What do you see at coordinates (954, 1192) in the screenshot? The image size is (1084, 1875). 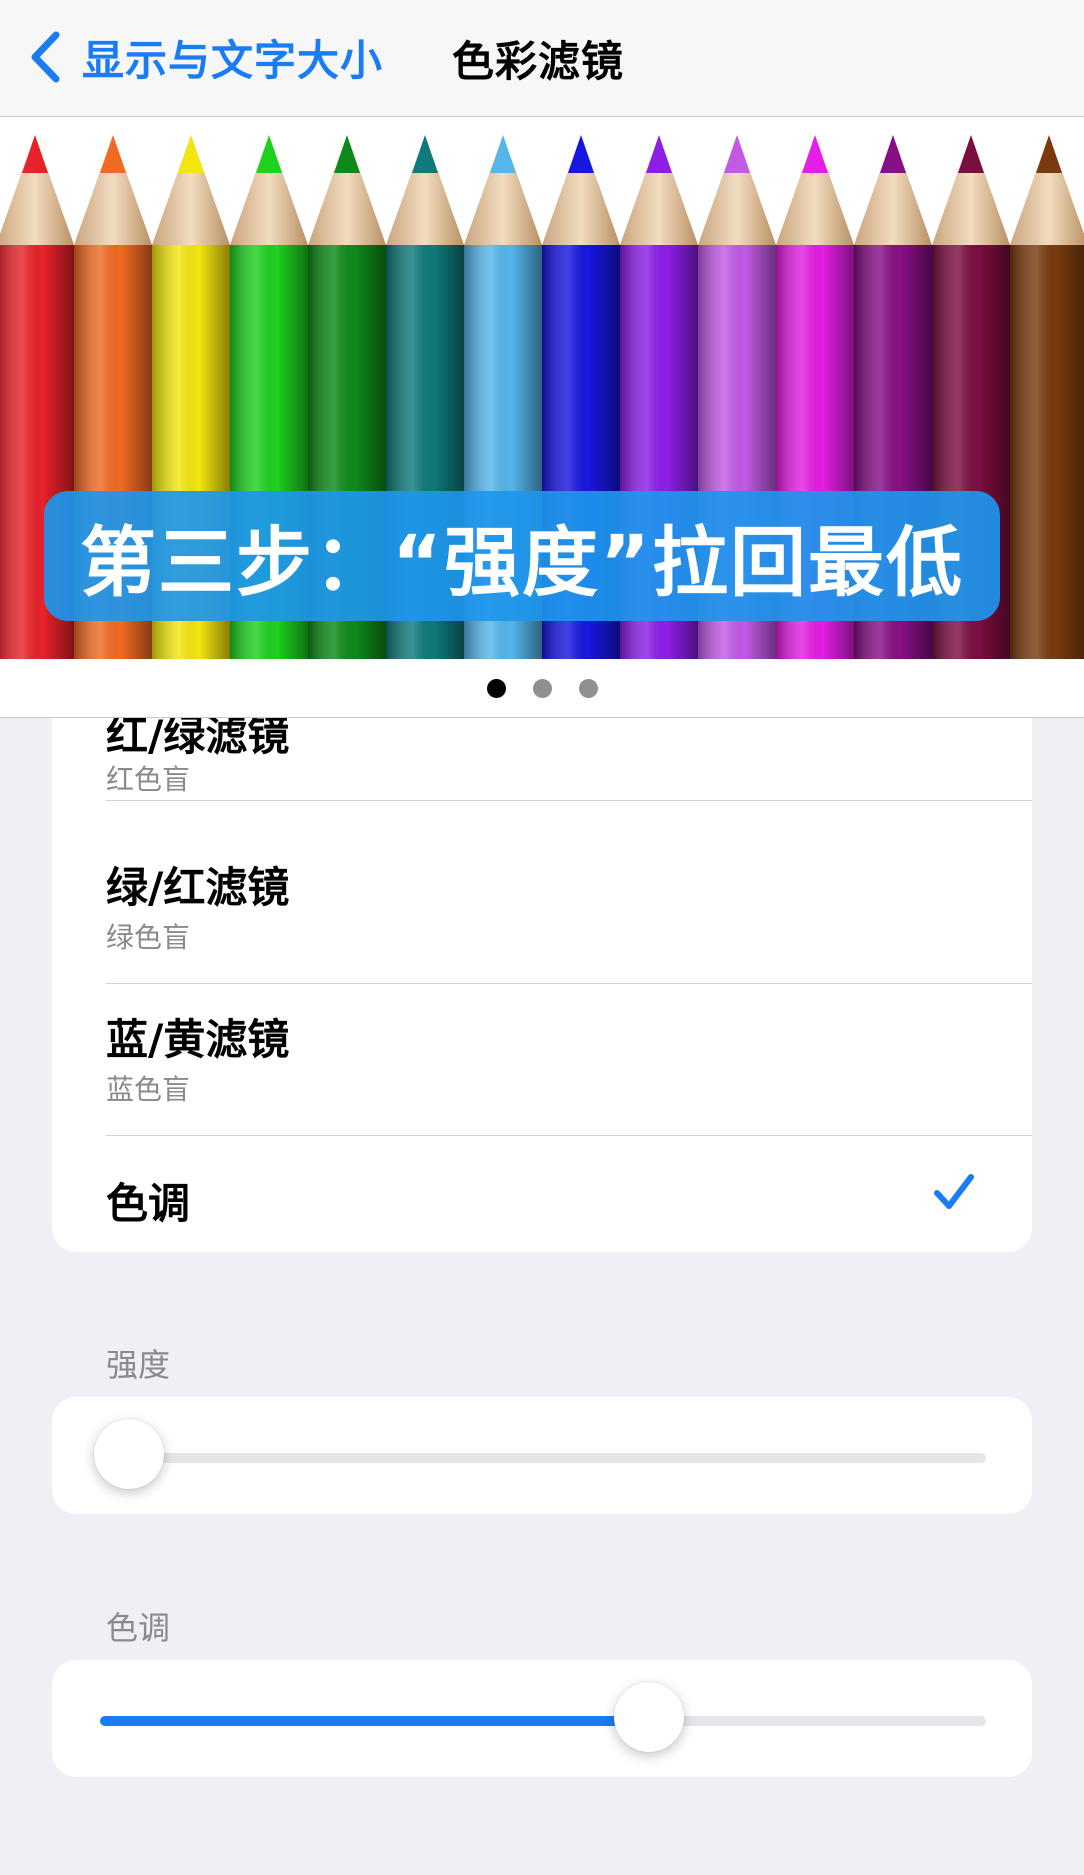 I see `checkmark-icon` at bounding box center [954, 1192].